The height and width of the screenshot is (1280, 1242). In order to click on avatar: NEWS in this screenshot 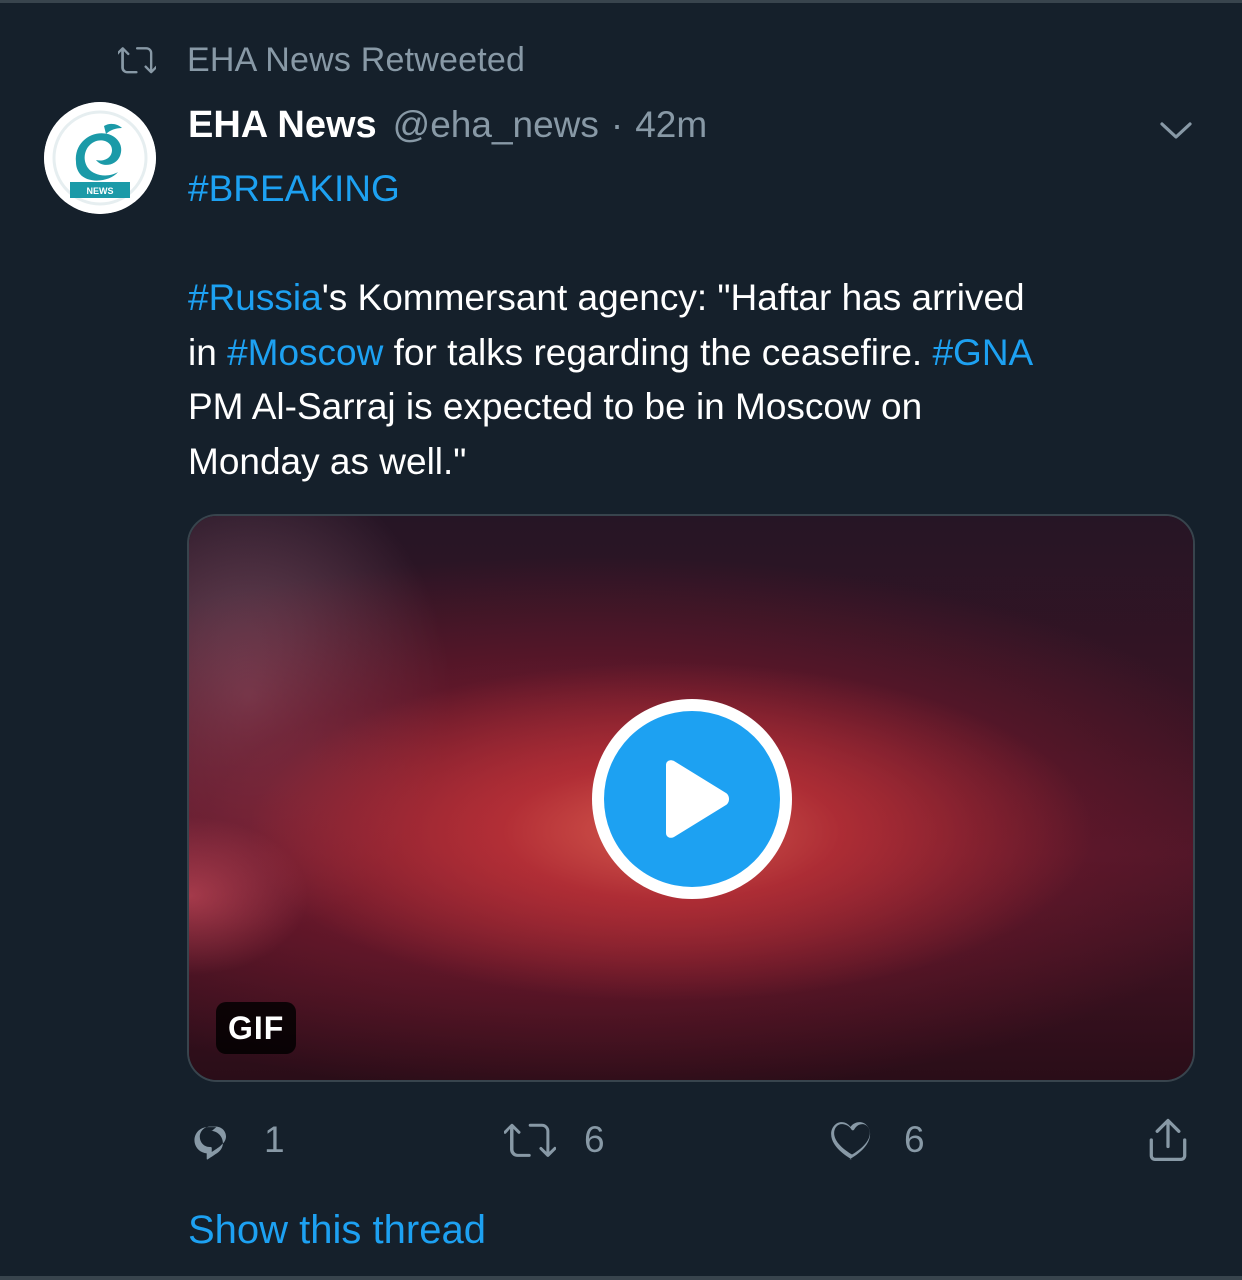, I will do `click(100, 158)`.